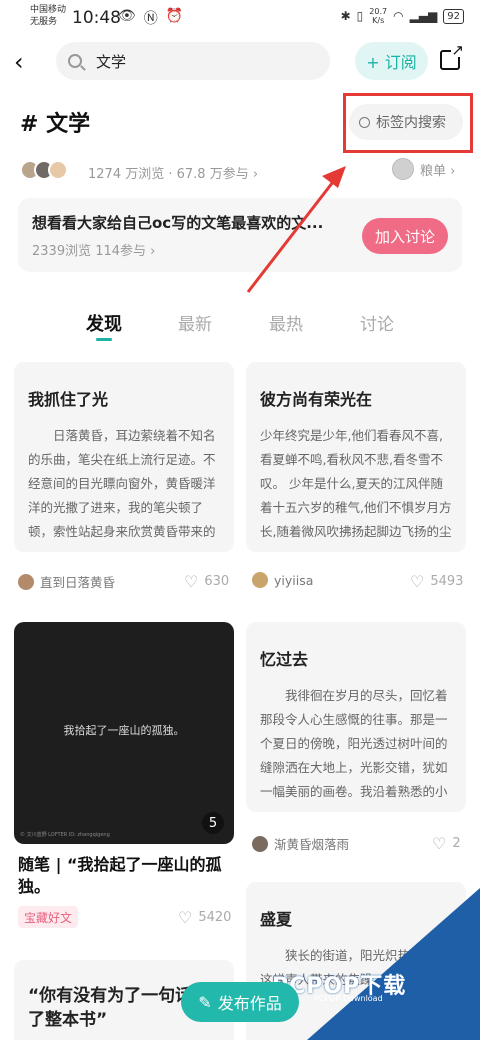  I want to click on like-count: 5493, so click(447, 581).